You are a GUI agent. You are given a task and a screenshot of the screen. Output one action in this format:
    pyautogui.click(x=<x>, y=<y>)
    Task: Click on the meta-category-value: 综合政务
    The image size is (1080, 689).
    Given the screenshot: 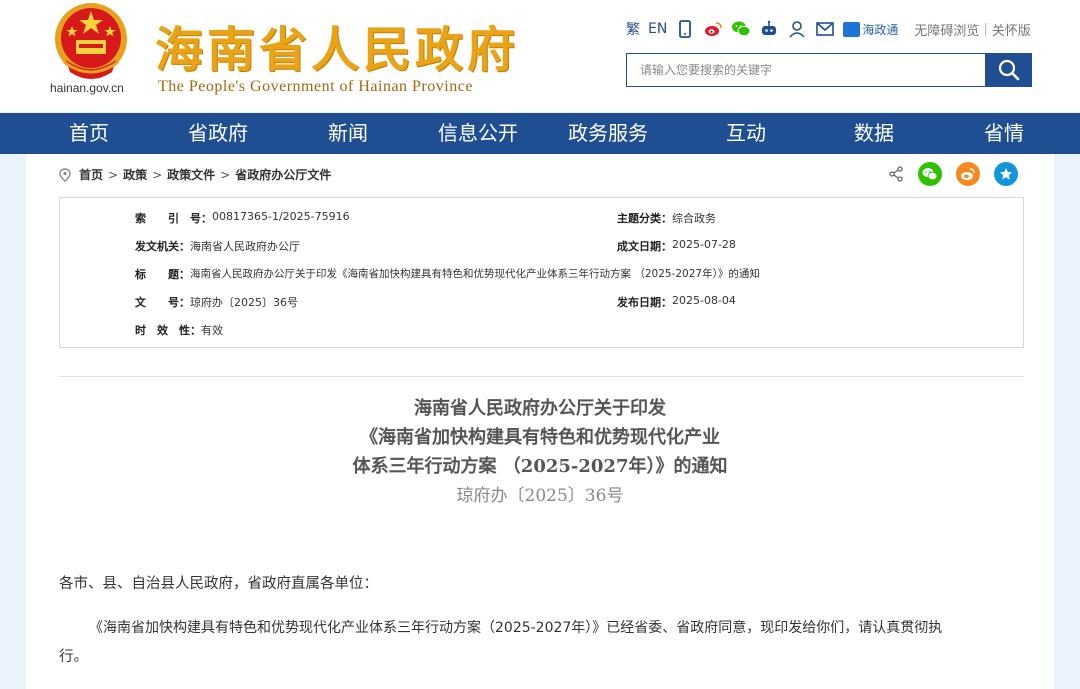 What is the action you would take?
    pyautogui.click(x=694, y=218)
    